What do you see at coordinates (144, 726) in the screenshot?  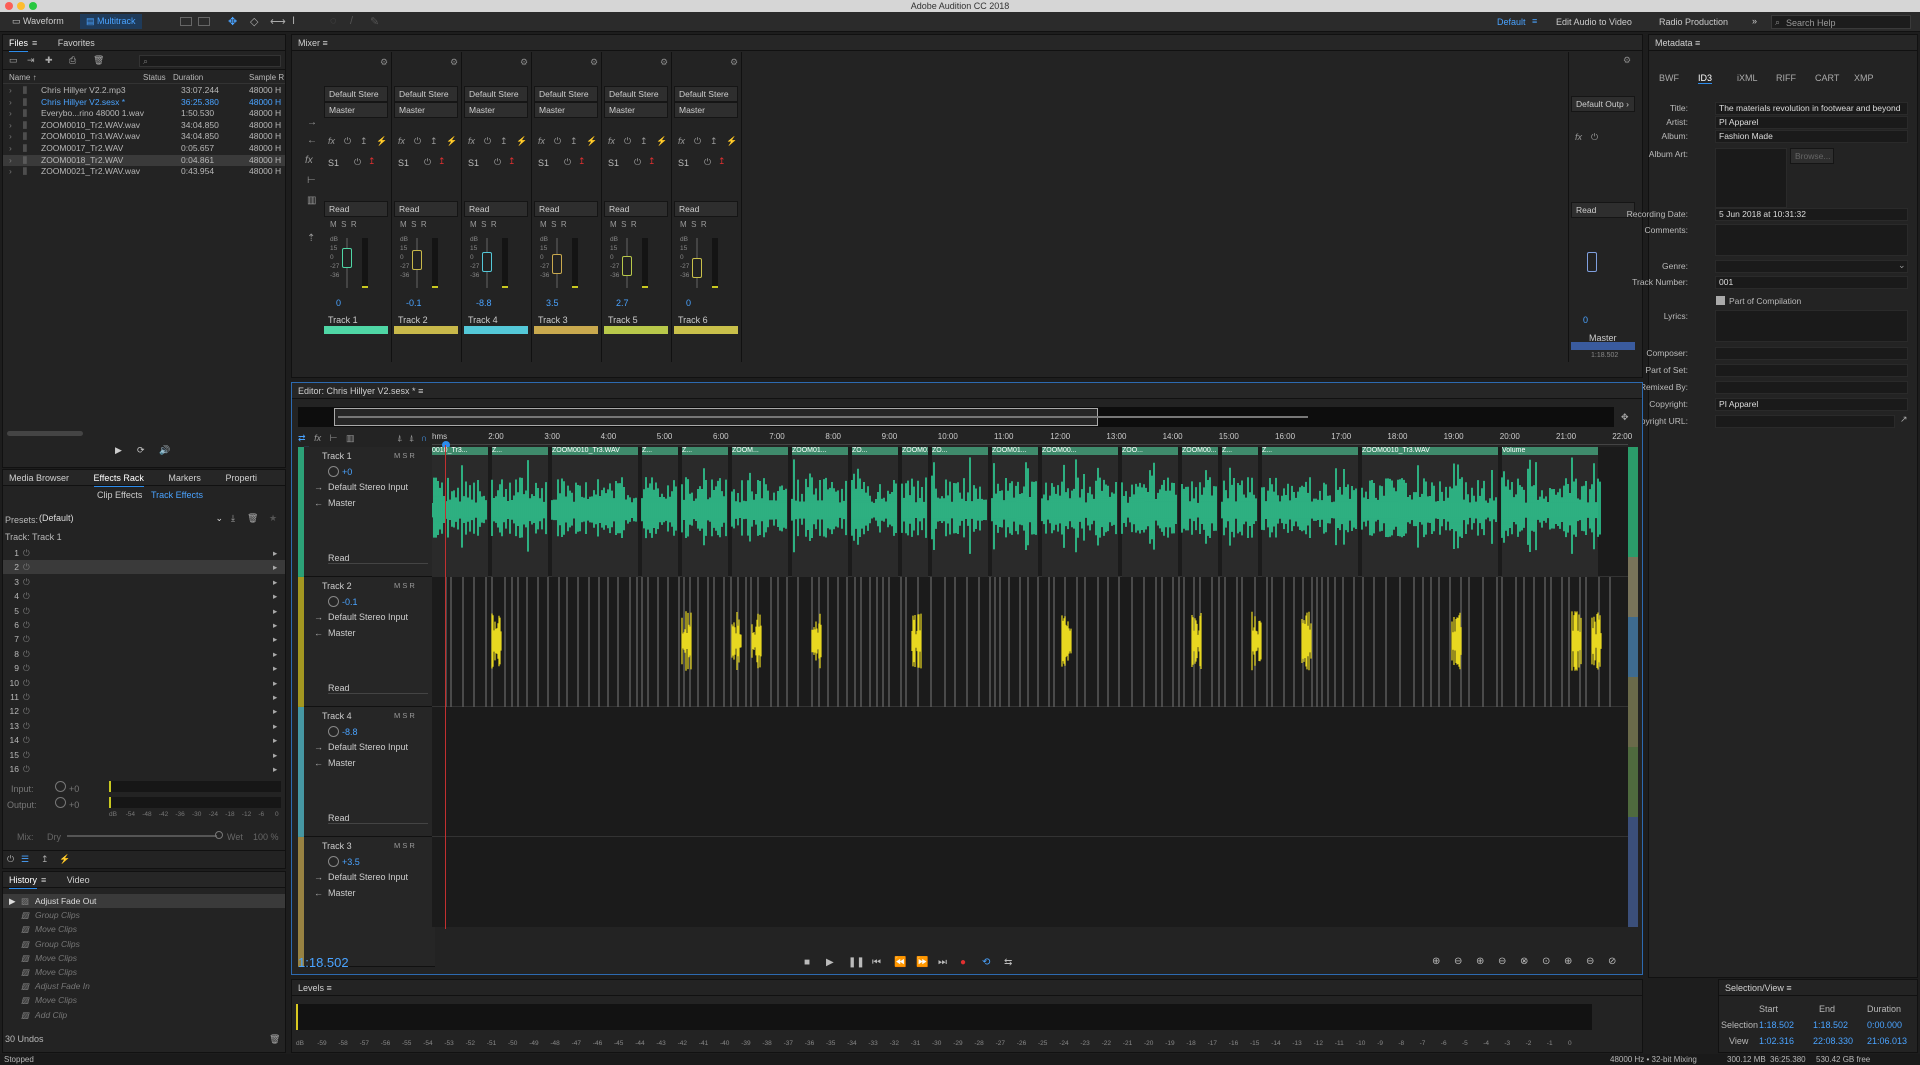 I see `effect-slot: 13 ⏻ ▸` at bounding box center [144, 726].